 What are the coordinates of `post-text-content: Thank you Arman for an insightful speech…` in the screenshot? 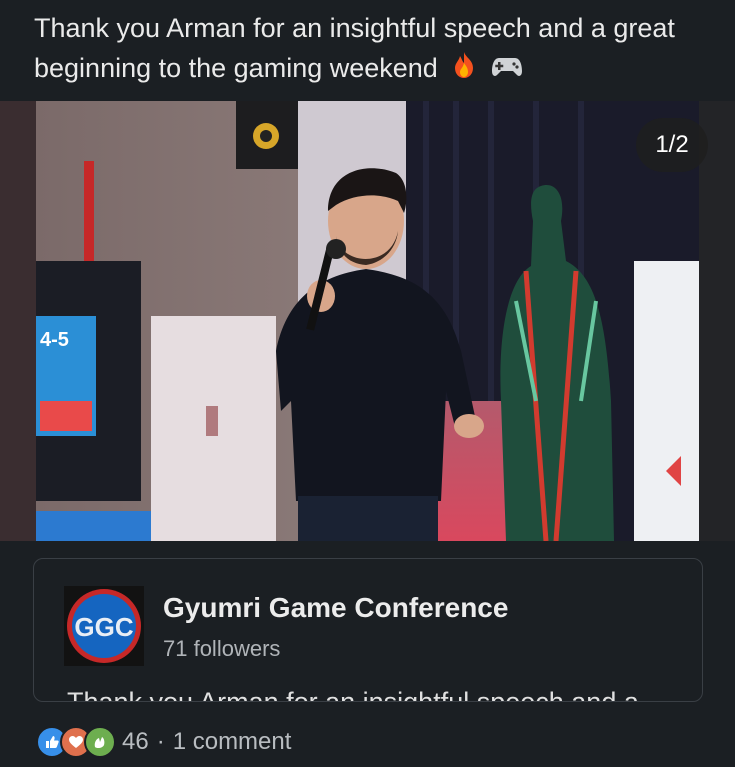 It's located at (354, 48).